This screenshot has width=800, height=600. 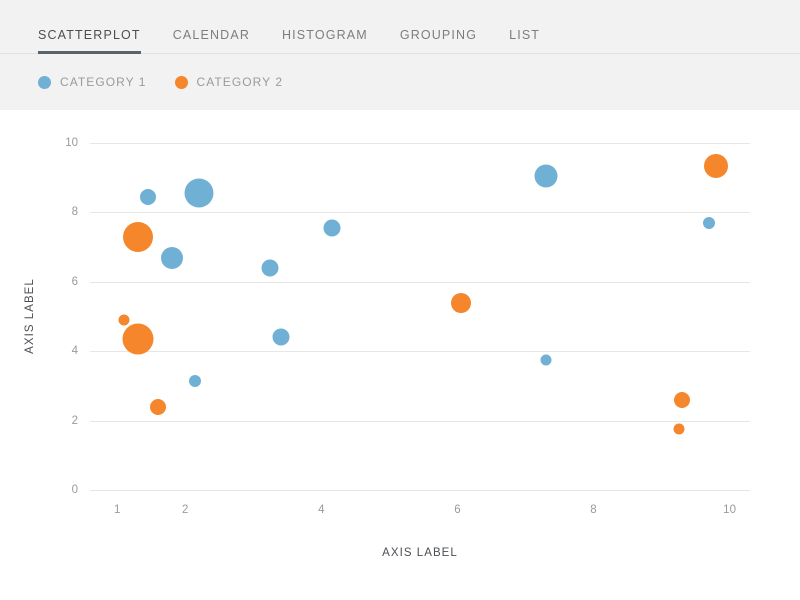 What do you see at coordinates (30, 316) in the screenshot?
I see `y-axis-label: AXIS LABEL` at bounding box center [30, 316].